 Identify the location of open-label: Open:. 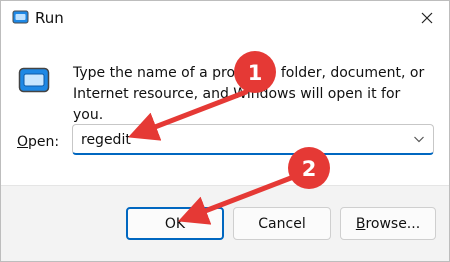
(38, 142).